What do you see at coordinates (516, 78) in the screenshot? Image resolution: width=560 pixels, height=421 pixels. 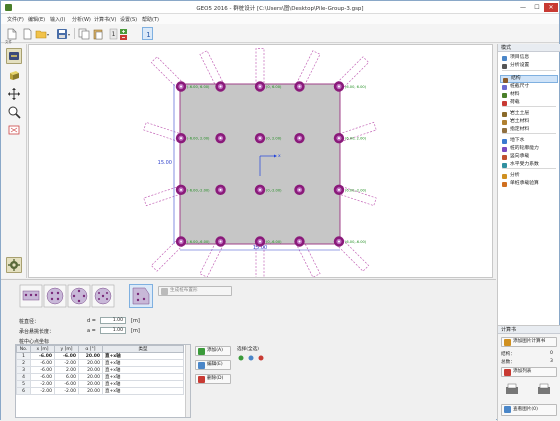 I see `mode-item-label: 结构` at bounding box center [516, 78].